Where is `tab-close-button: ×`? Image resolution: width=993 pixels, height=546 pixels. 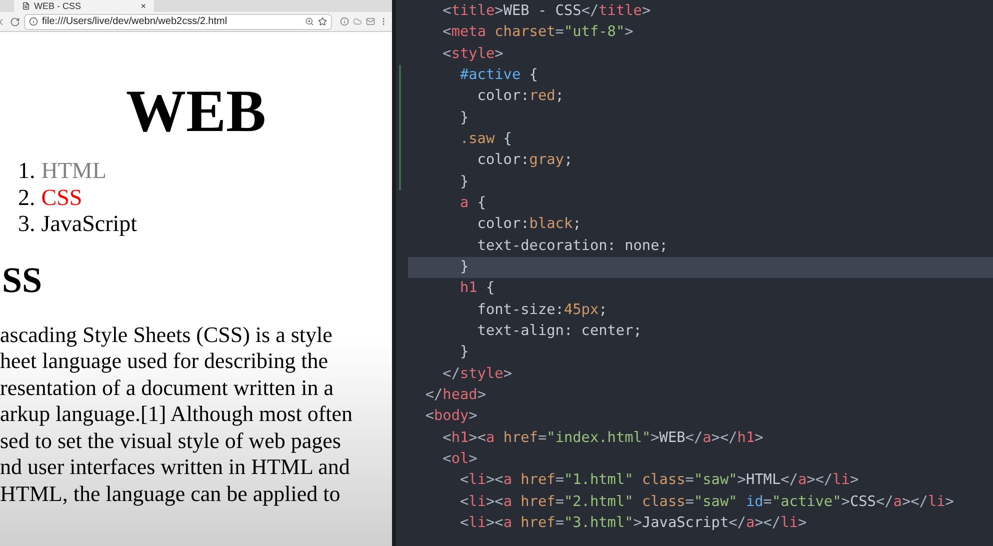
tab-close-button: × is located at coordinates (143, 6).